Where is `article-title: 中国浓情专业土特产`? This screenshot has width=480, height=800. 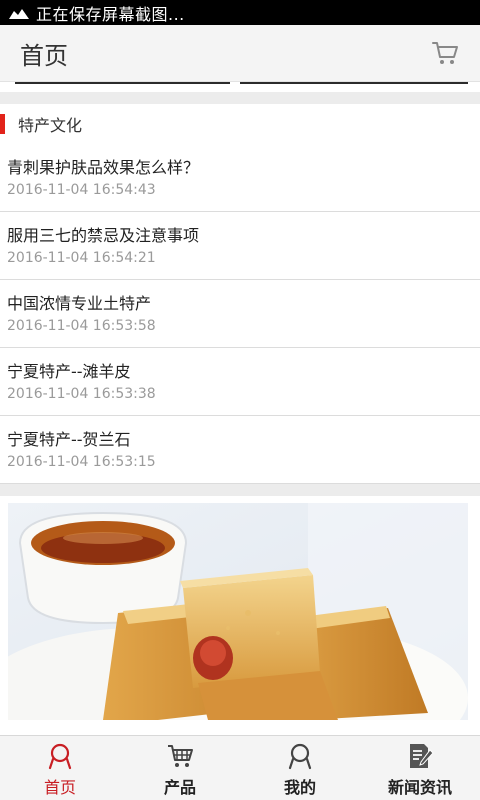
article-title: 中国浓情专业土特产 is located at coordinates (79, 303).